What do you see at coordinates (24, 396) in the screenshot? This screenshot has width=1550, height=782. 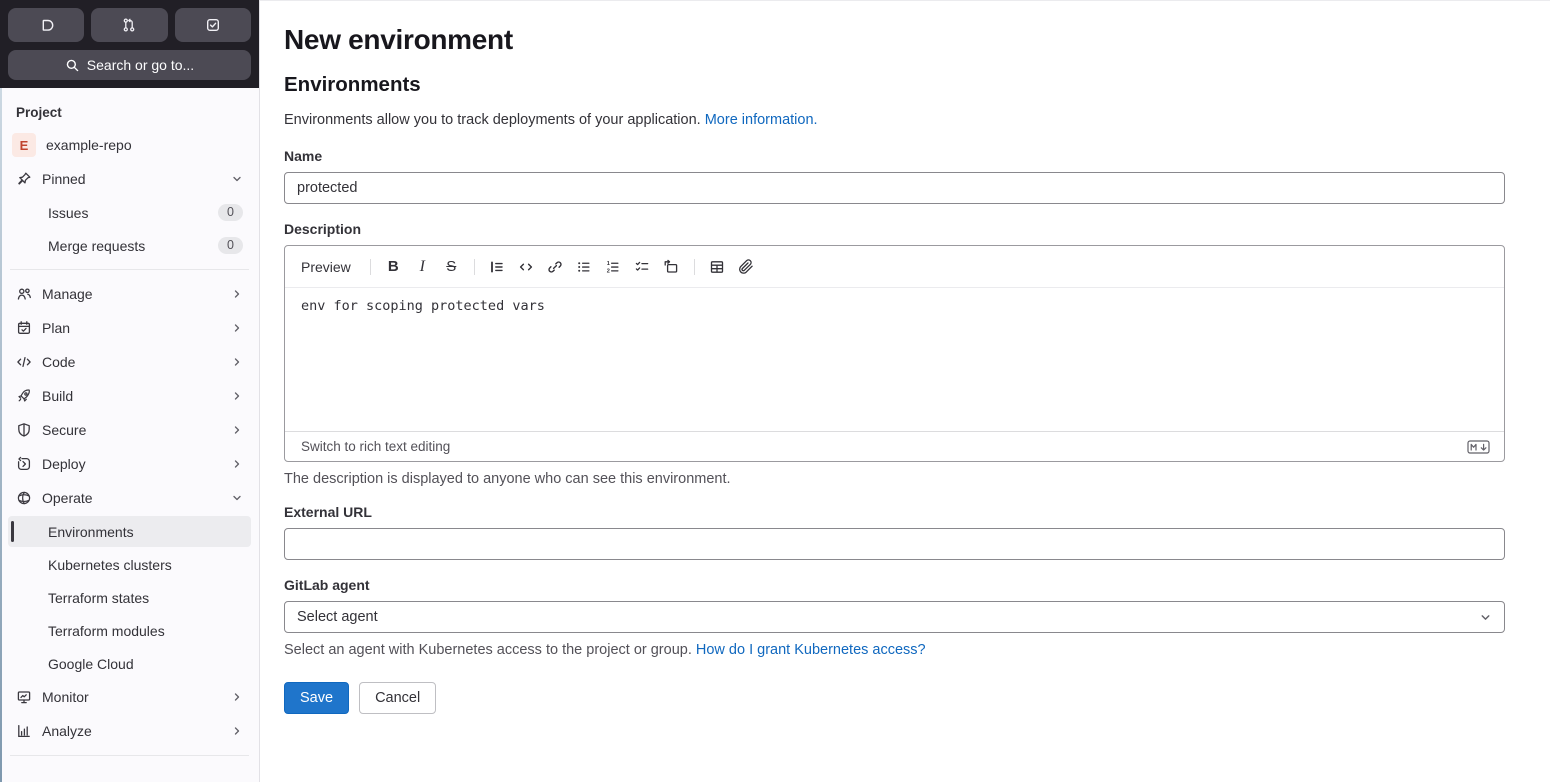 I see `rocket-icon` at bounding box center [24, 396].